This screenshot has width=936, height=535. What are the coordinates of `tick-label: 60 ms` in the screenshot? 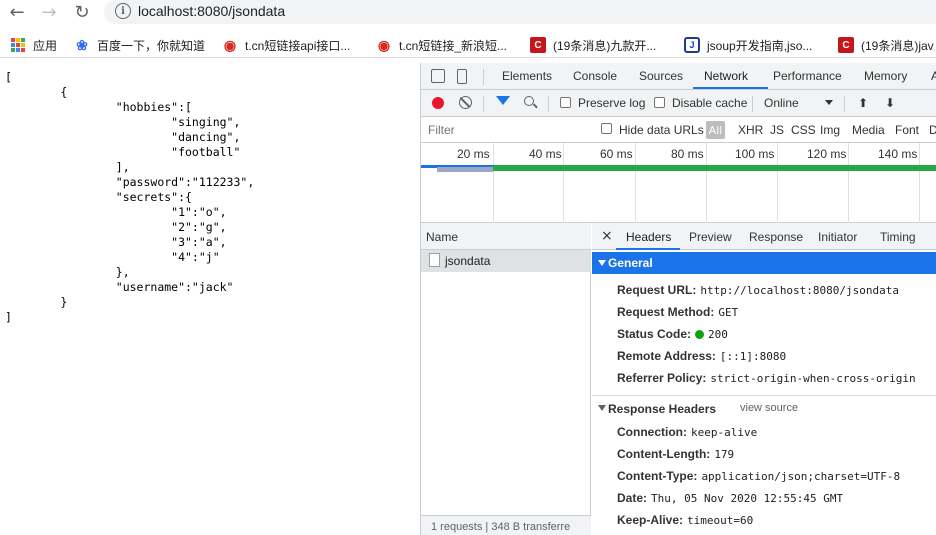 It's located at (616, 154).